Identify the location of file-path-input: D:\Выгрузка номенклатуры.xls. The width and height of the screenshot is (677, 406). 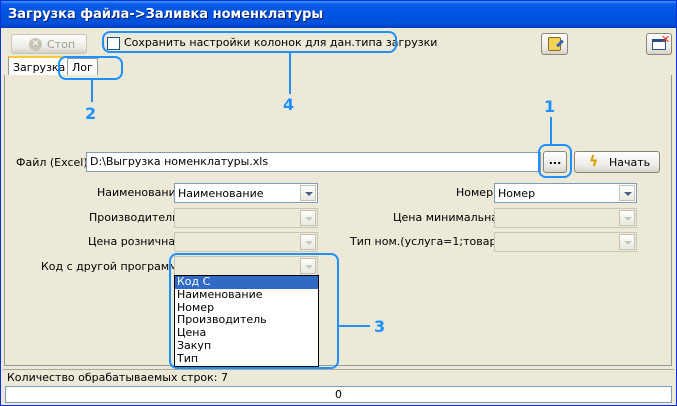
(313, 162).